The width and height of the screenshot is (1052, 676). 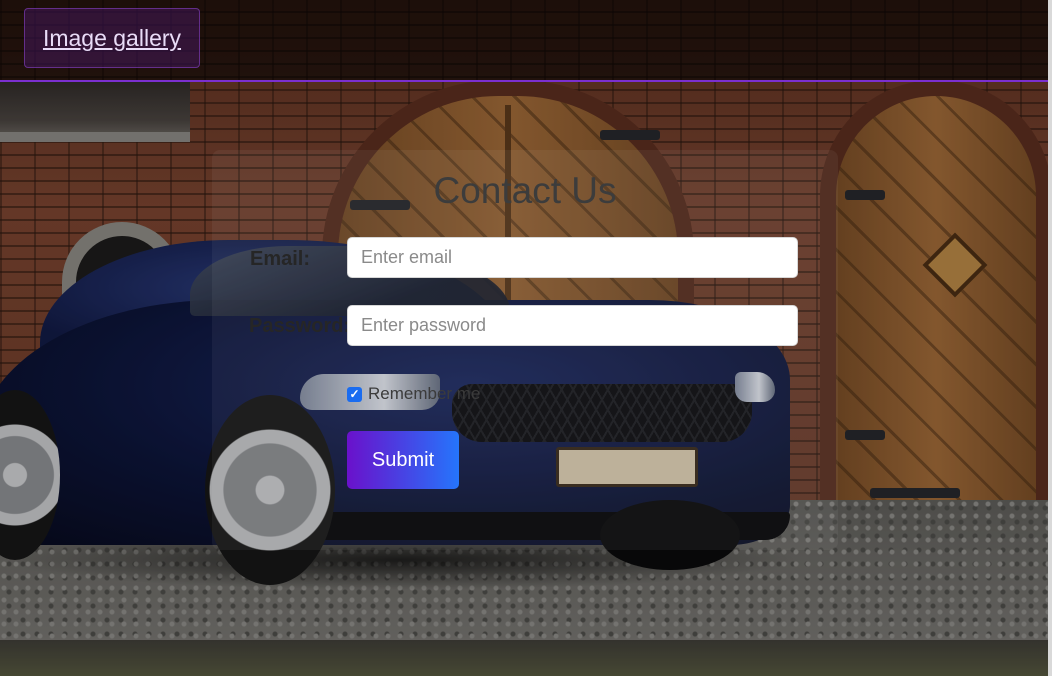 I want to click on image-gallery-link: Image gallery, so click(x=112, y=38).